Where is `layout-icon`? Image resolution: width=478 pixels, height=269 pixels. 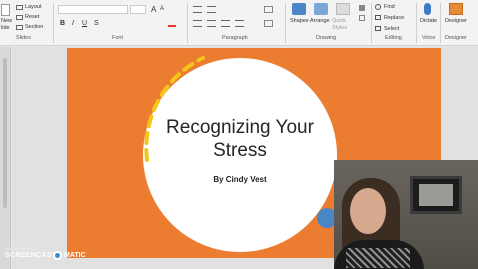
layout-icon is located at coordinates (19, 7).